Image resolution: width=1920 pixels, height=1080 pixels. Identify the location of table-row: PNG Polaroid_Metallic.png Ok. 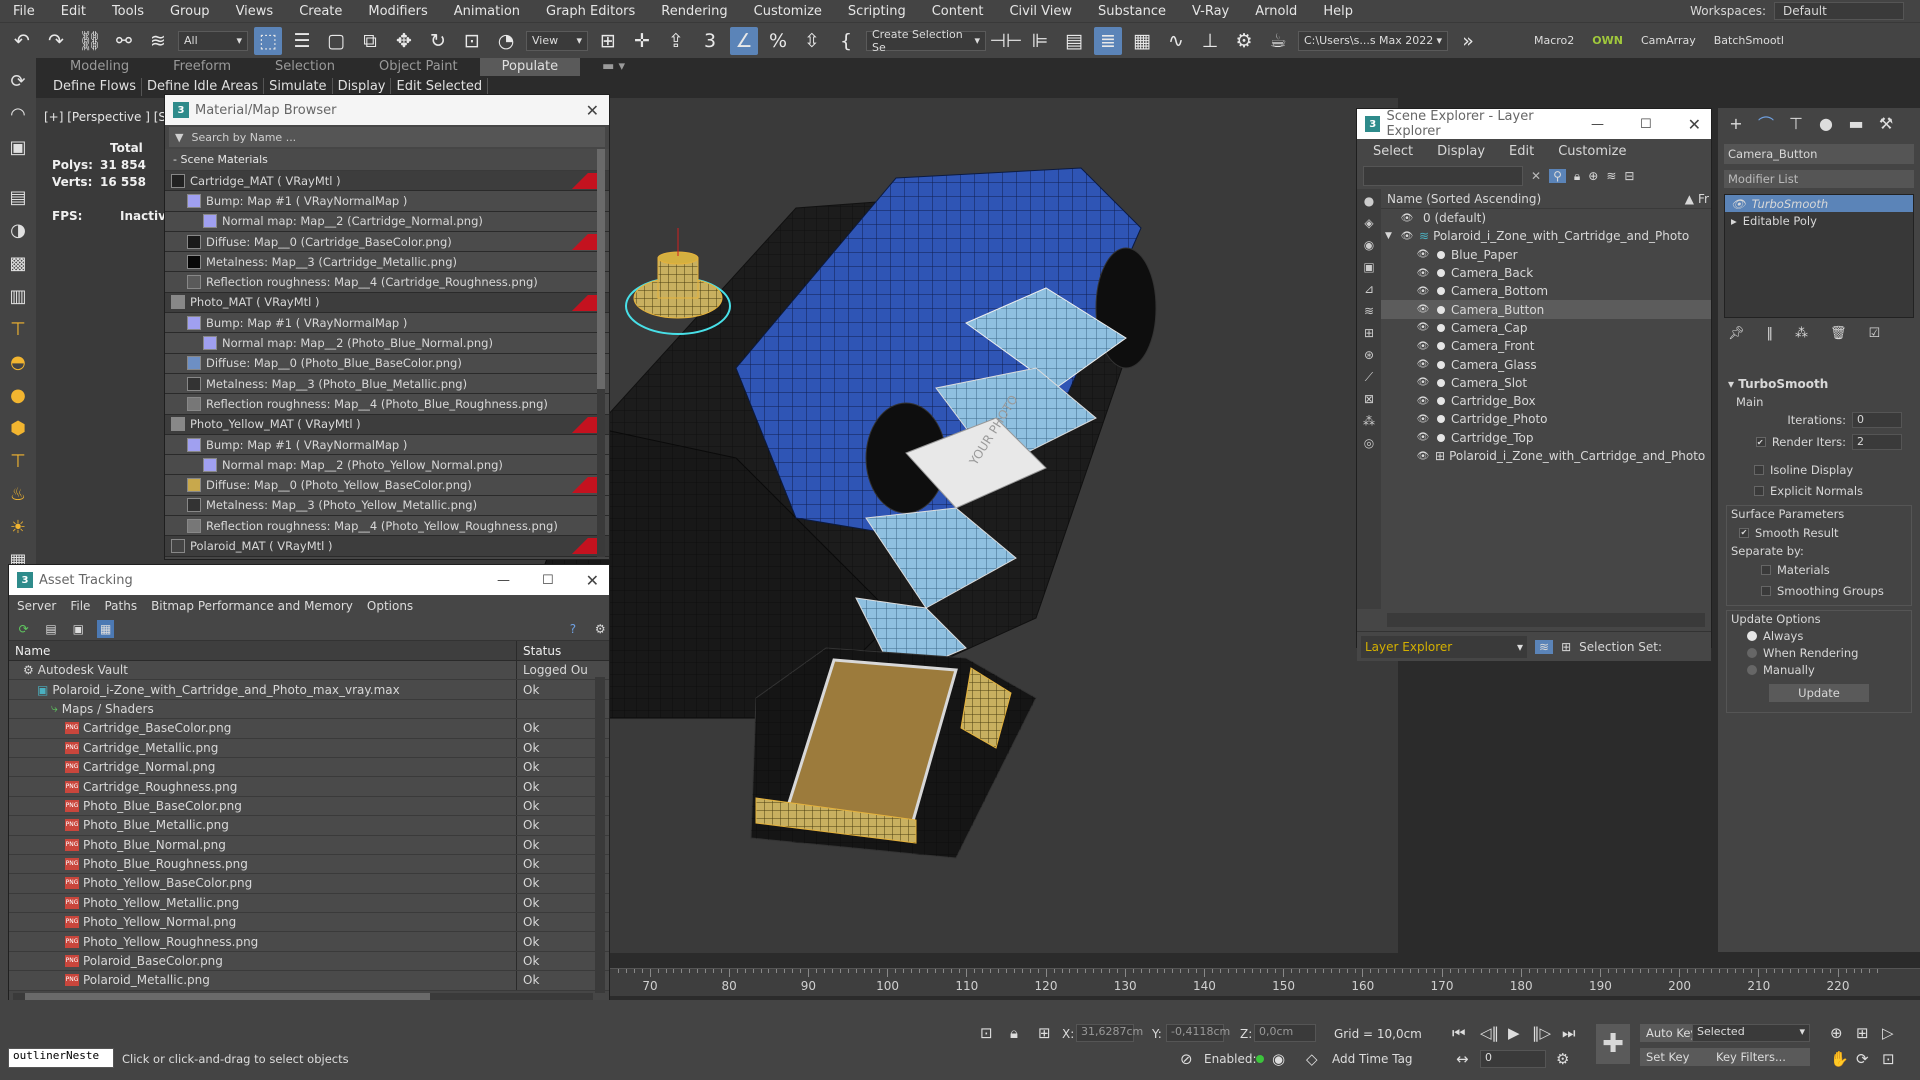
(309, 981).